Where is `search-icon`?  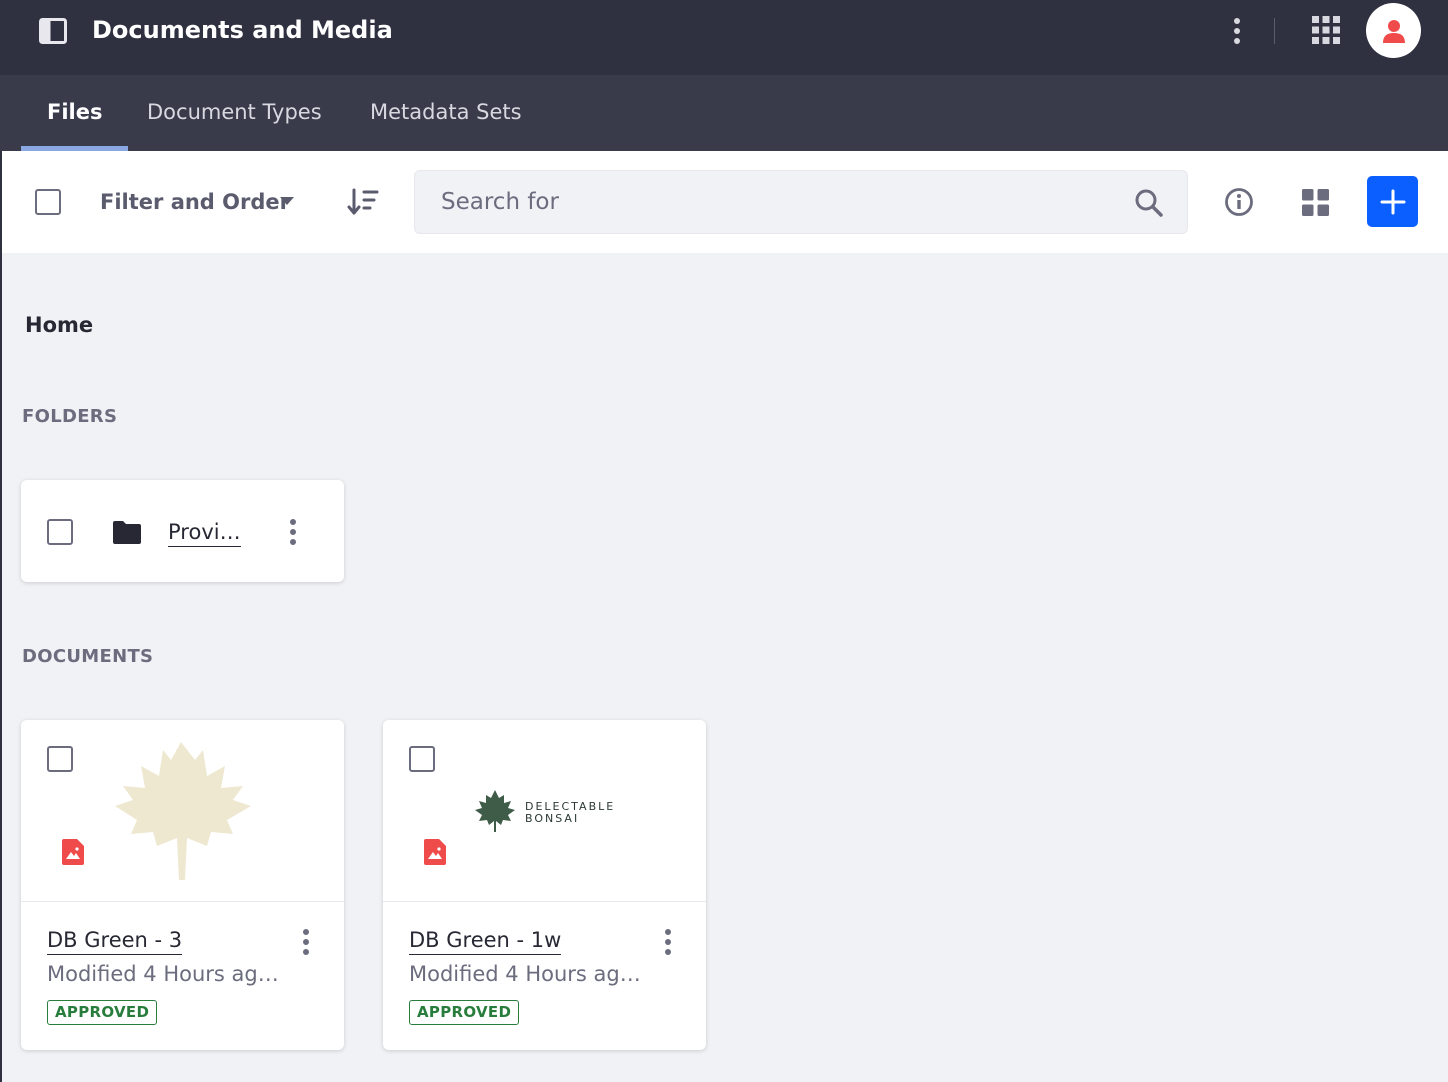 search-icon is located at coordinates (1149, 203).